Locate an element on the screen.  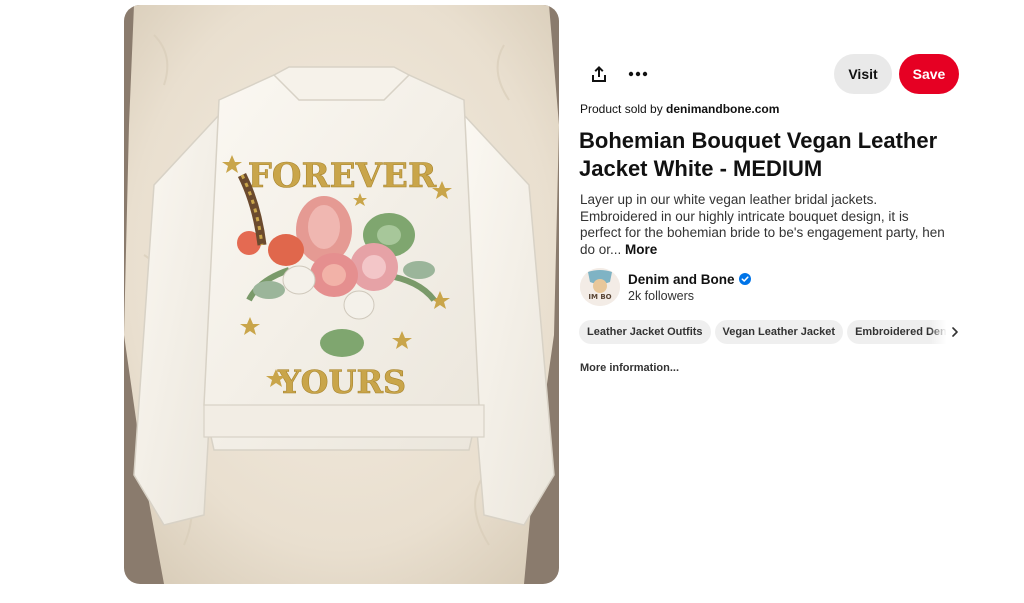
chevron-right-icon is located at coordinates (955, 332).